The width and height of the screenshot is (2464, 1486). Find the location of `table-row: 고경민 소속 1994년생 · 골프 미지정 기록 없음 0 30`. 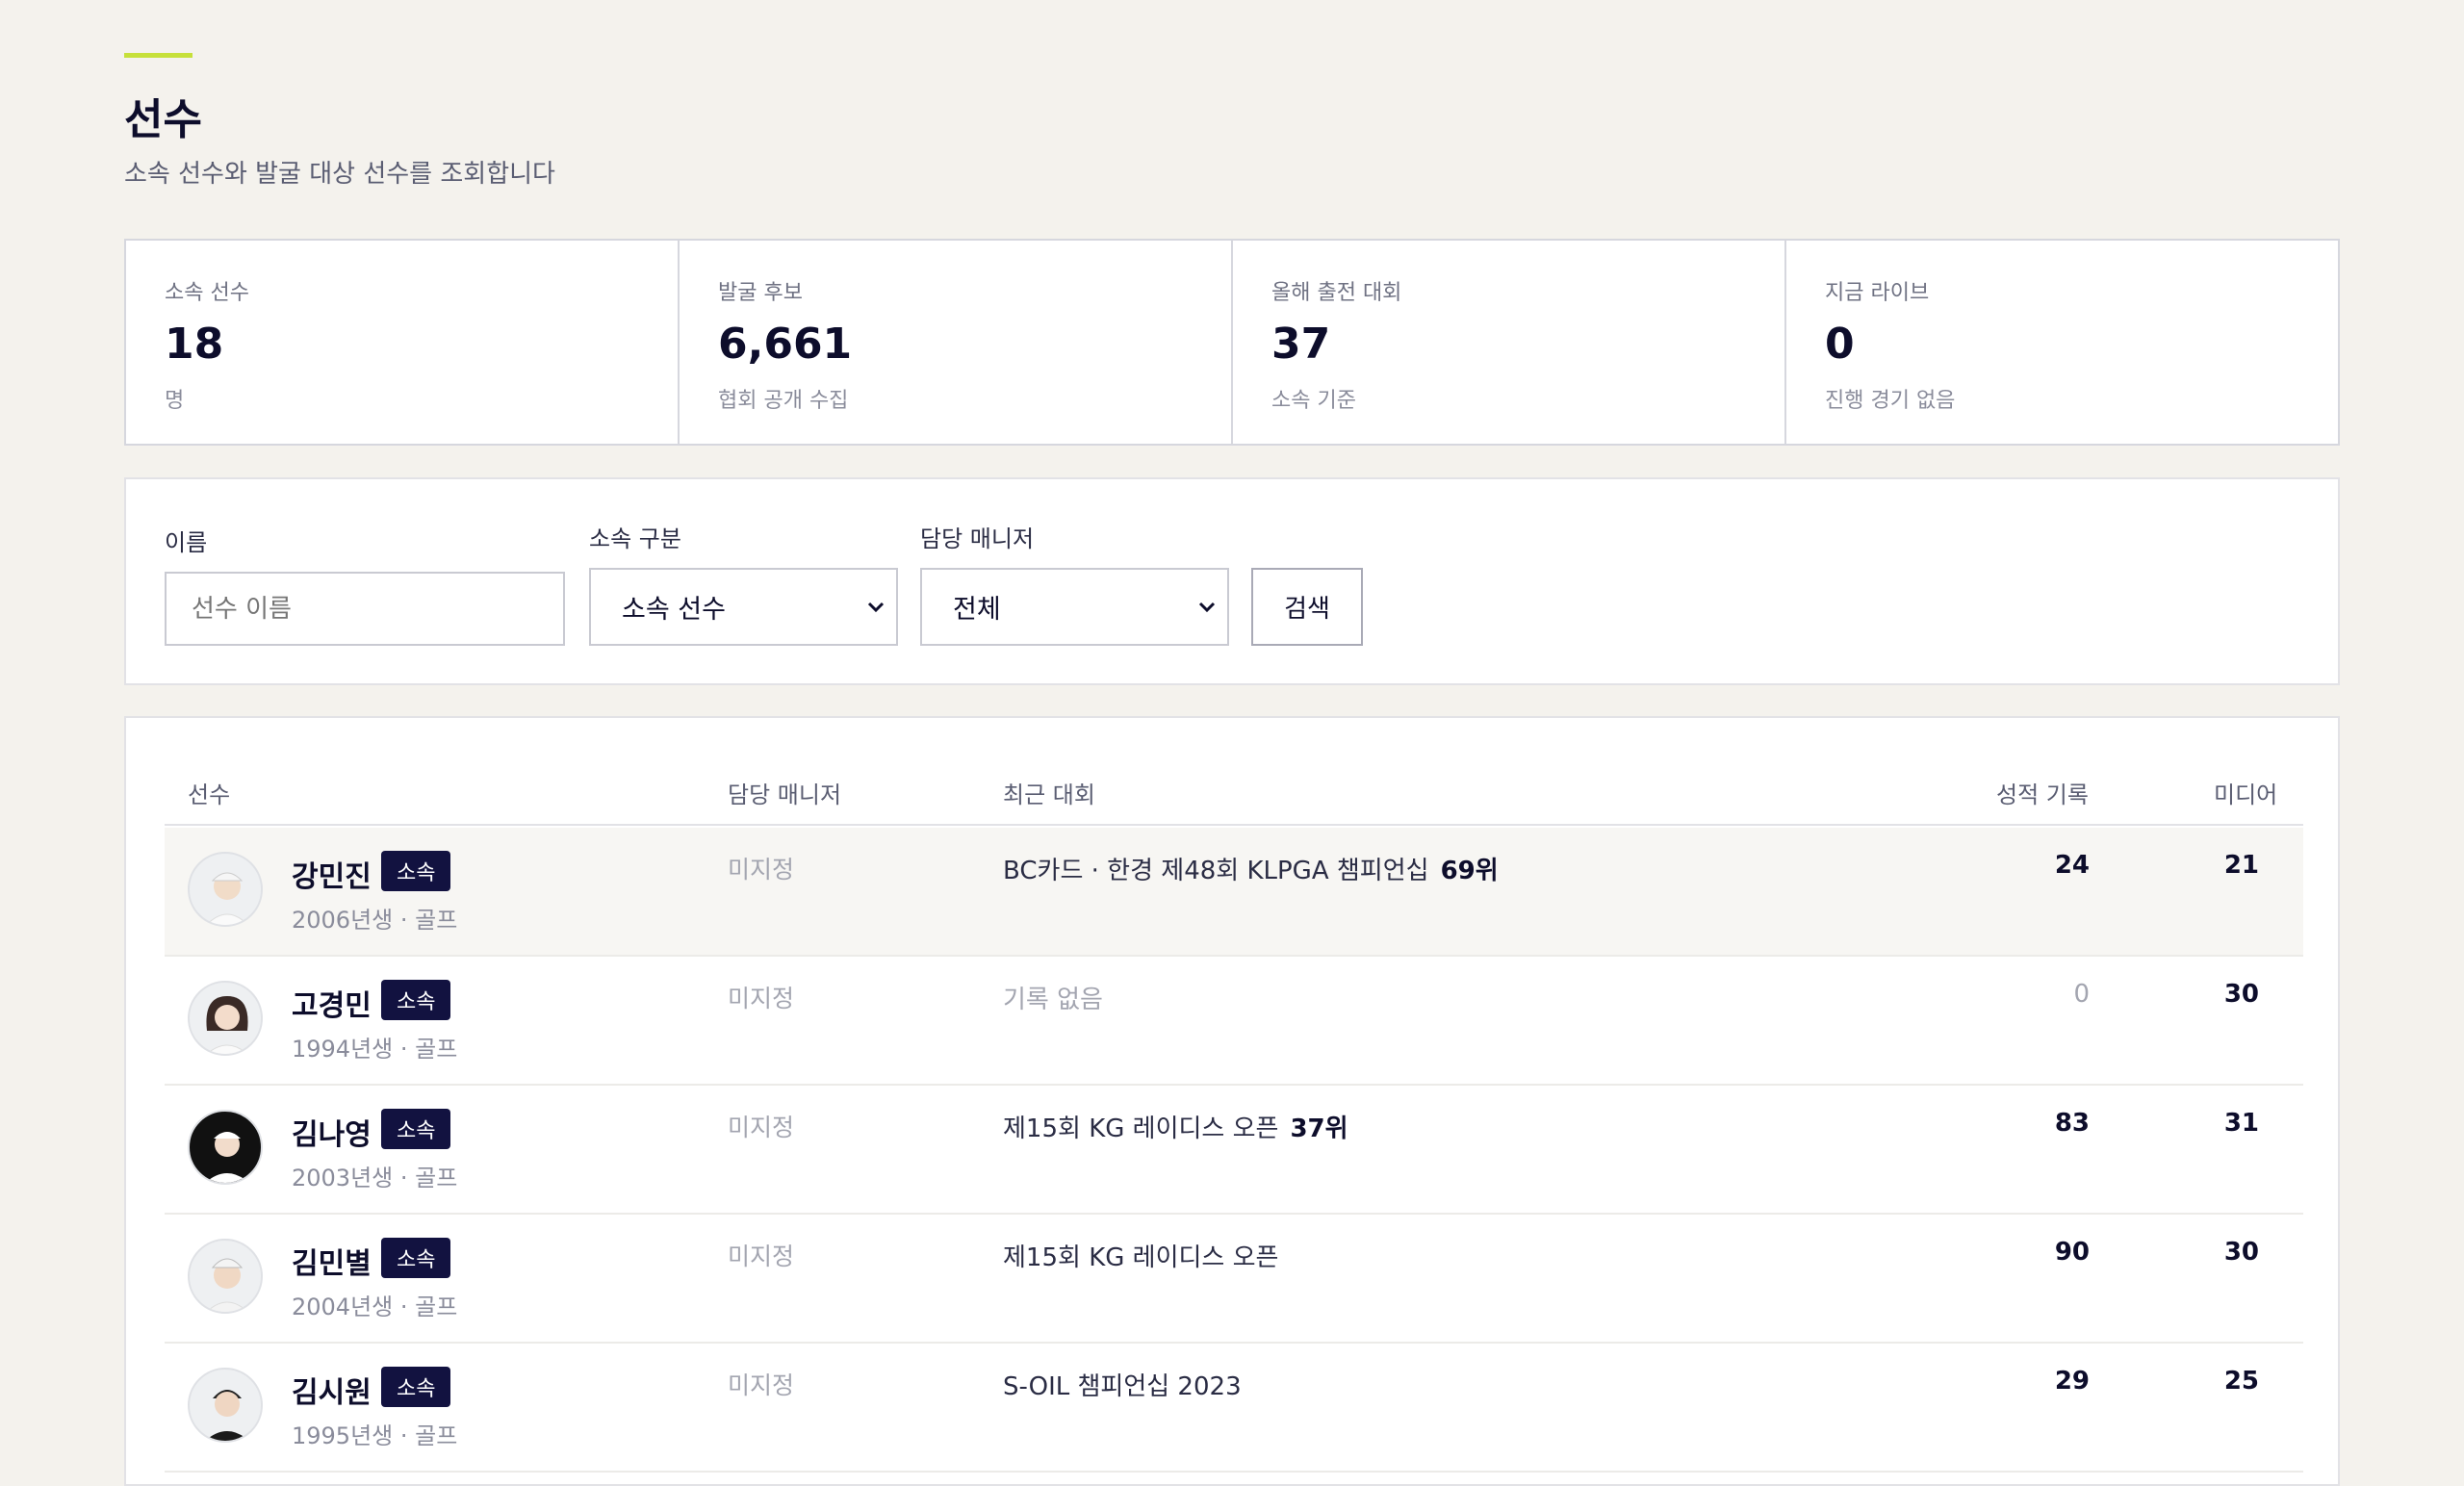

table-row: 고경민 소속 1994년생 · 골프 미지정 기록 없음 0 30 is located at coordinates (1234, 1022).